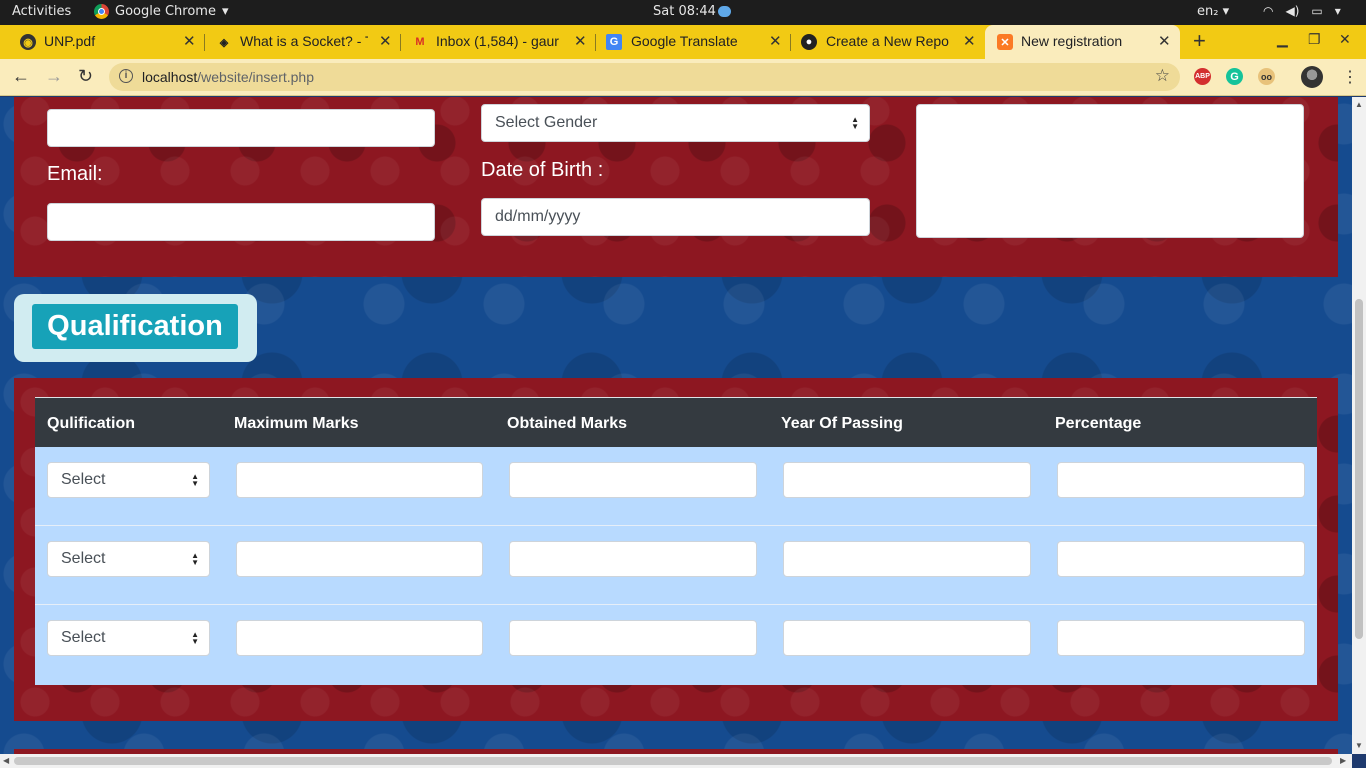 The image size is (1366, 768). I want to click on url-text: localhost/website/insert.php, so click(228, 77).